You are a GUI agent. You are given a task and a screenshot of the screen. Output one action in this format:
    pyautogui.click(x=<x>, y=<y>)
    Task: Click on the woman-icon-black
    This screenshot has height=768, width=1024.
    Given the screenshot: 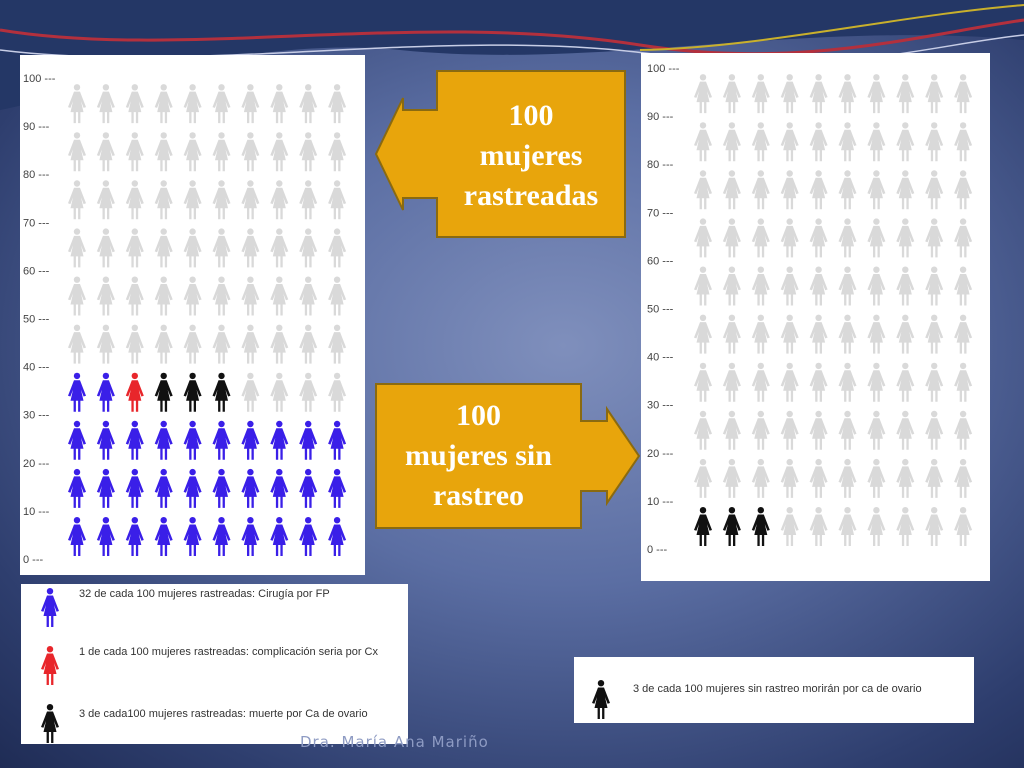 What is the action you would take?
    pyautogui.click(x=601, y=699)
    